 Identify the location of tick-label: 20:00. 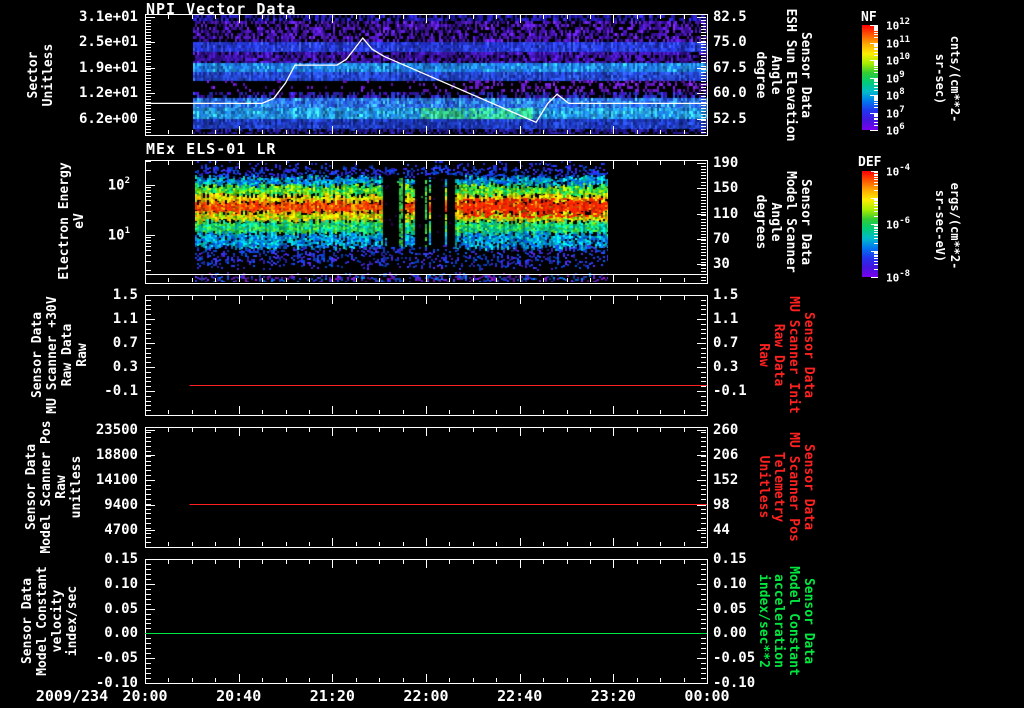
(145, 696).